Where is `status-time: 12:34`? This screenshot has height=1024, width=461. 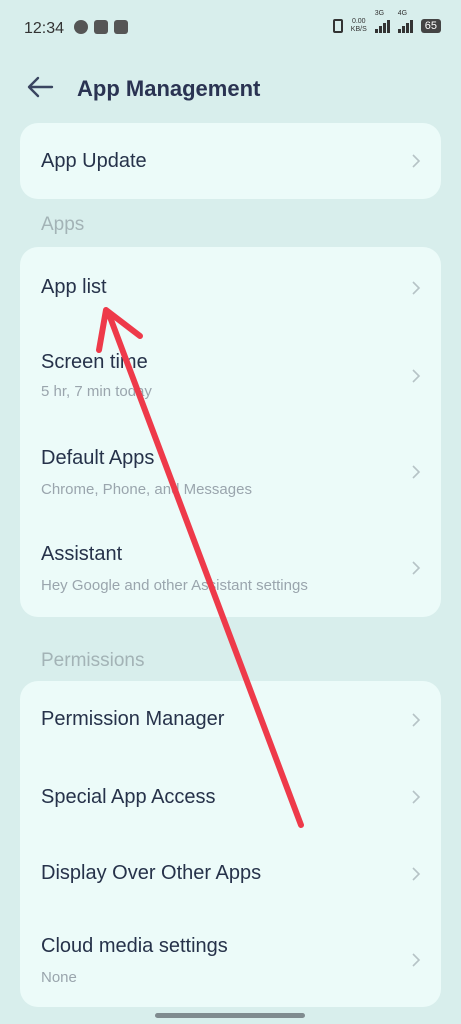 status-time: 12:34 is located at coordinates (44, 28).